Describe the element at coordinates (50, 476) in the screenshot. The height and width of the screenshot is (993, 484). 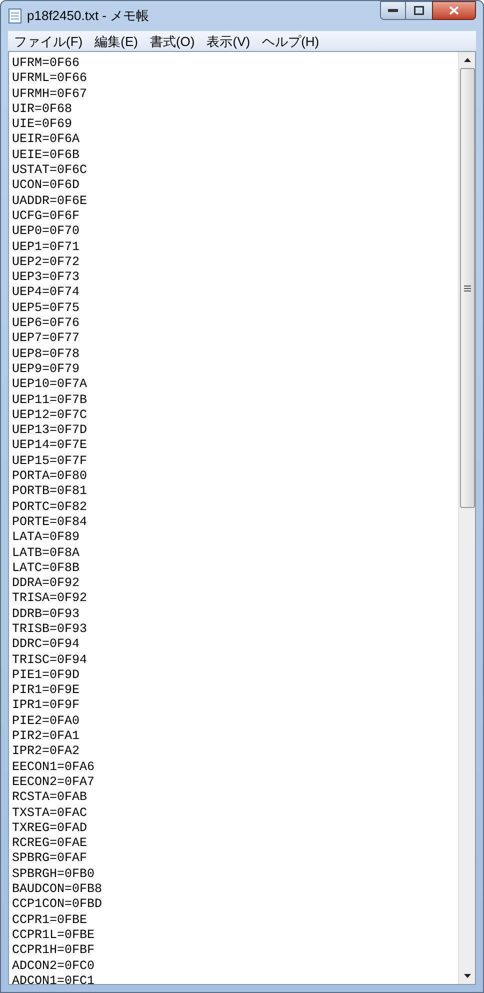
I see `text-line: PORTA=0F80` at that location.